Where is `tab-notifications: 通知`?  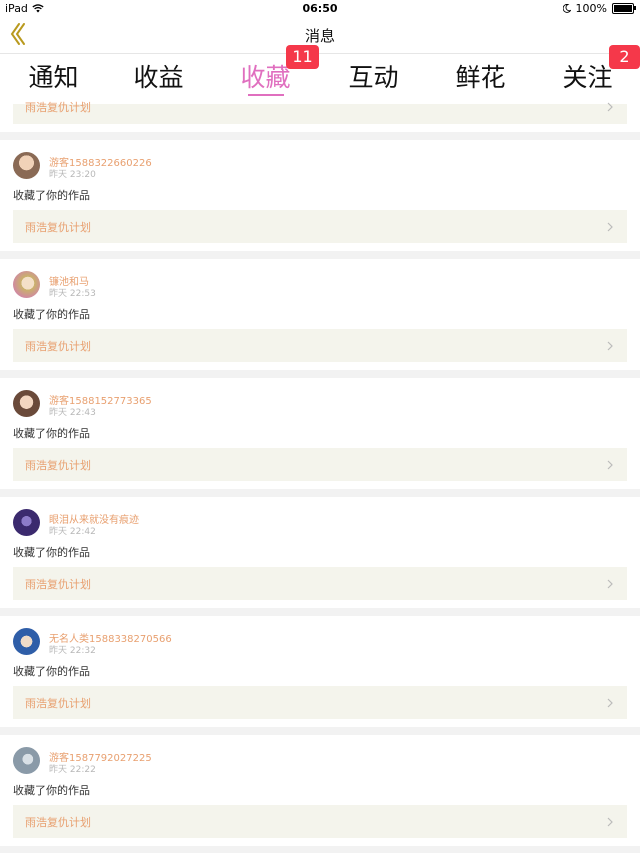 tab-notifications: 通知 is located at coordinates (53, 79).